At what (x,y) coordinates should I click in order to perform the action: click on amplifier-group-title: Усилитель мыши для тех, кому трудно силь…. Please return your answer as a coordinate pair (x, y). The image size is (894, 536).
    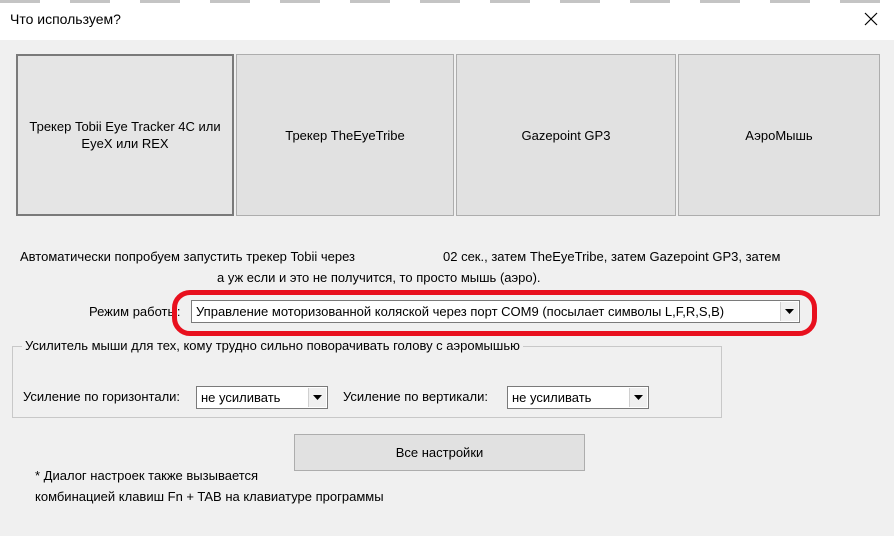
    Looking at the image, I should click on (272, 345).